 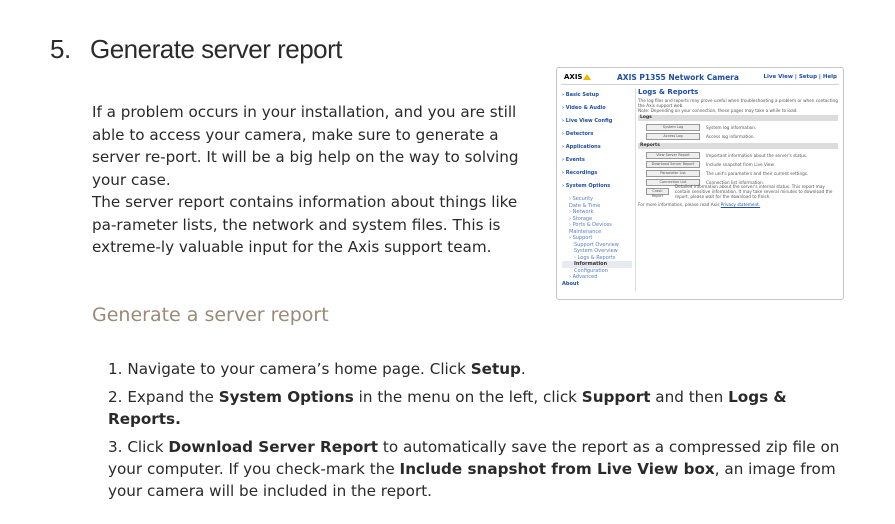 I want to click on panel-button: Download Server Report, so click(x=673, y=164).